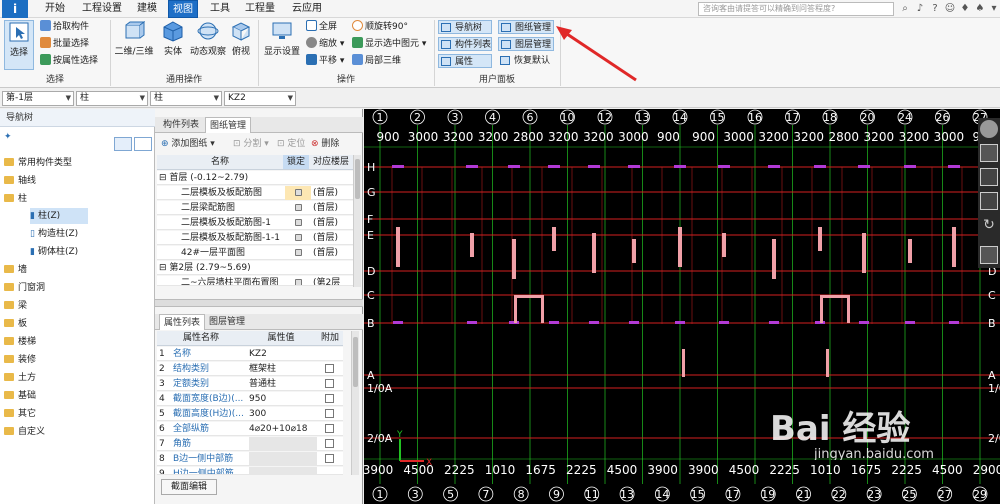 Image resolution: width=1000 pixels, height=504 pixels. Describe the element at coordinates (321, 27) in the screenshot. I see `fullscreen-button: 全屏` at that location.